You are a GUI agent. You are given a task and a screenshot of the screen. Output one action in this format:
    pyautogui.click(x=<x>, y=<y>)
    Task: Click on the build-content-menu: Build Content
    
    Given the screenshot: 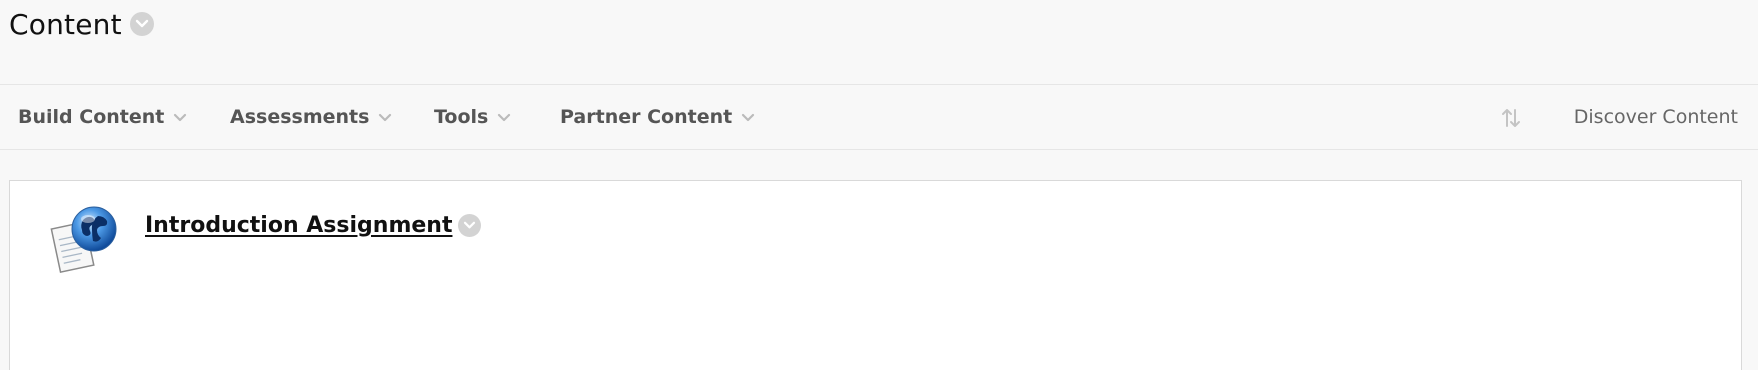 What is the action you would take?
    pyautogui.click(x=102, y=117)
    